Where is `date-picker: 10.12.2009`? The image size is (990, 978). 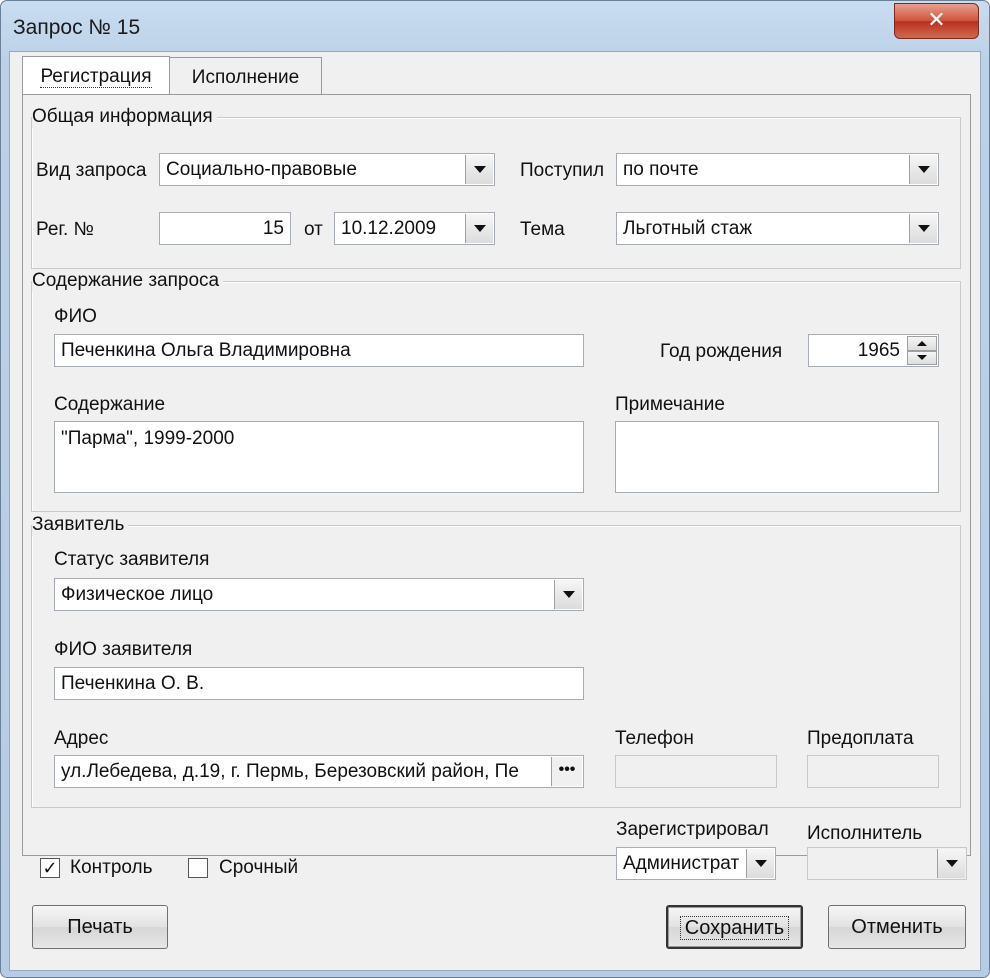
date-picker: 10.12.2009 is located at coordinates (414, 228).